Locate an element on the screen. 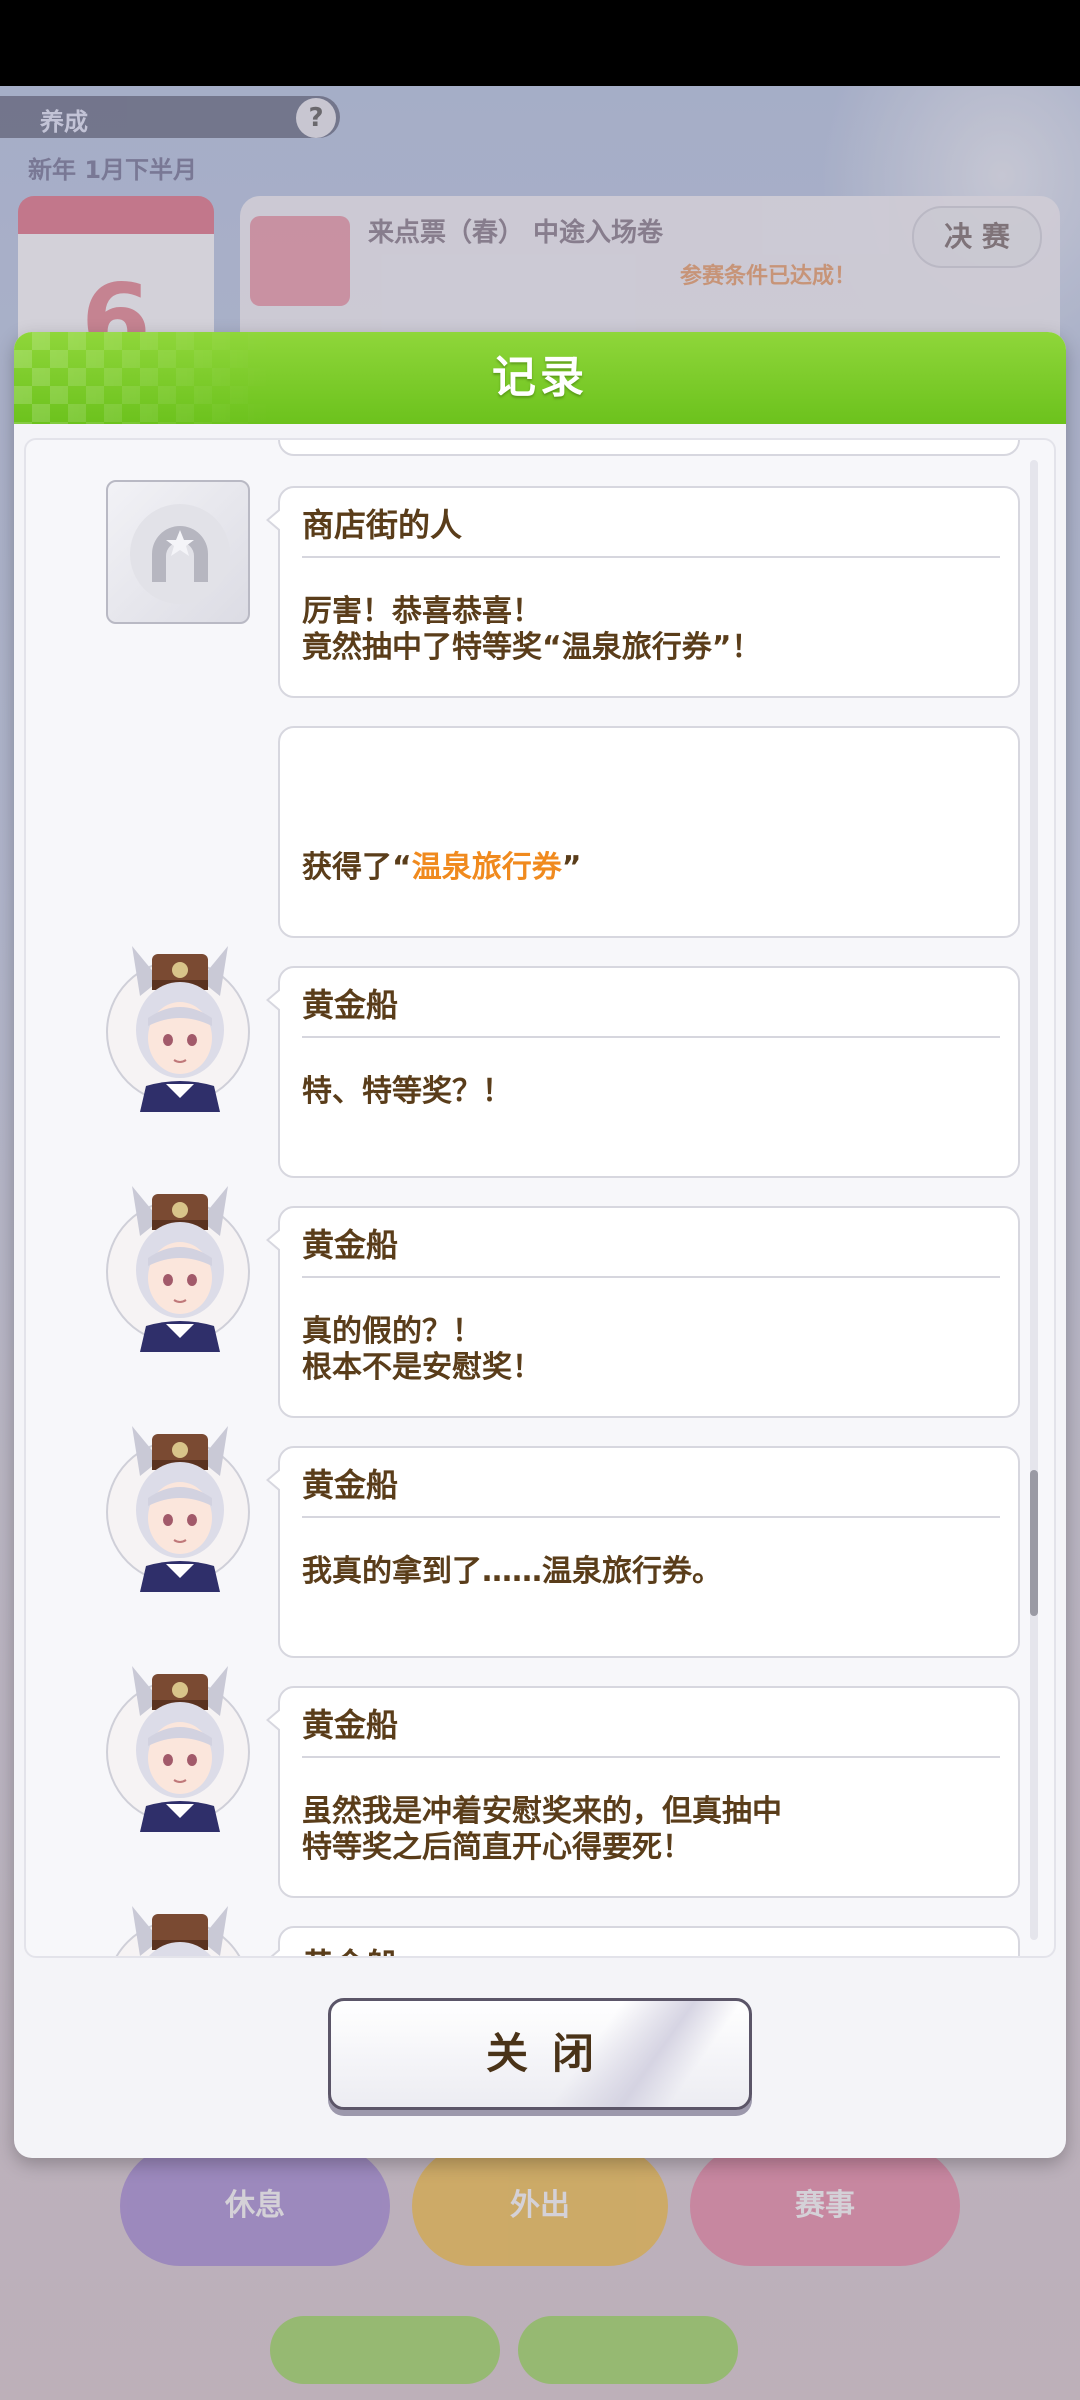  log-entry: 黄金船 真的假的？！ 根本不是安慰奖！ is located at coordinates (643, 1312).